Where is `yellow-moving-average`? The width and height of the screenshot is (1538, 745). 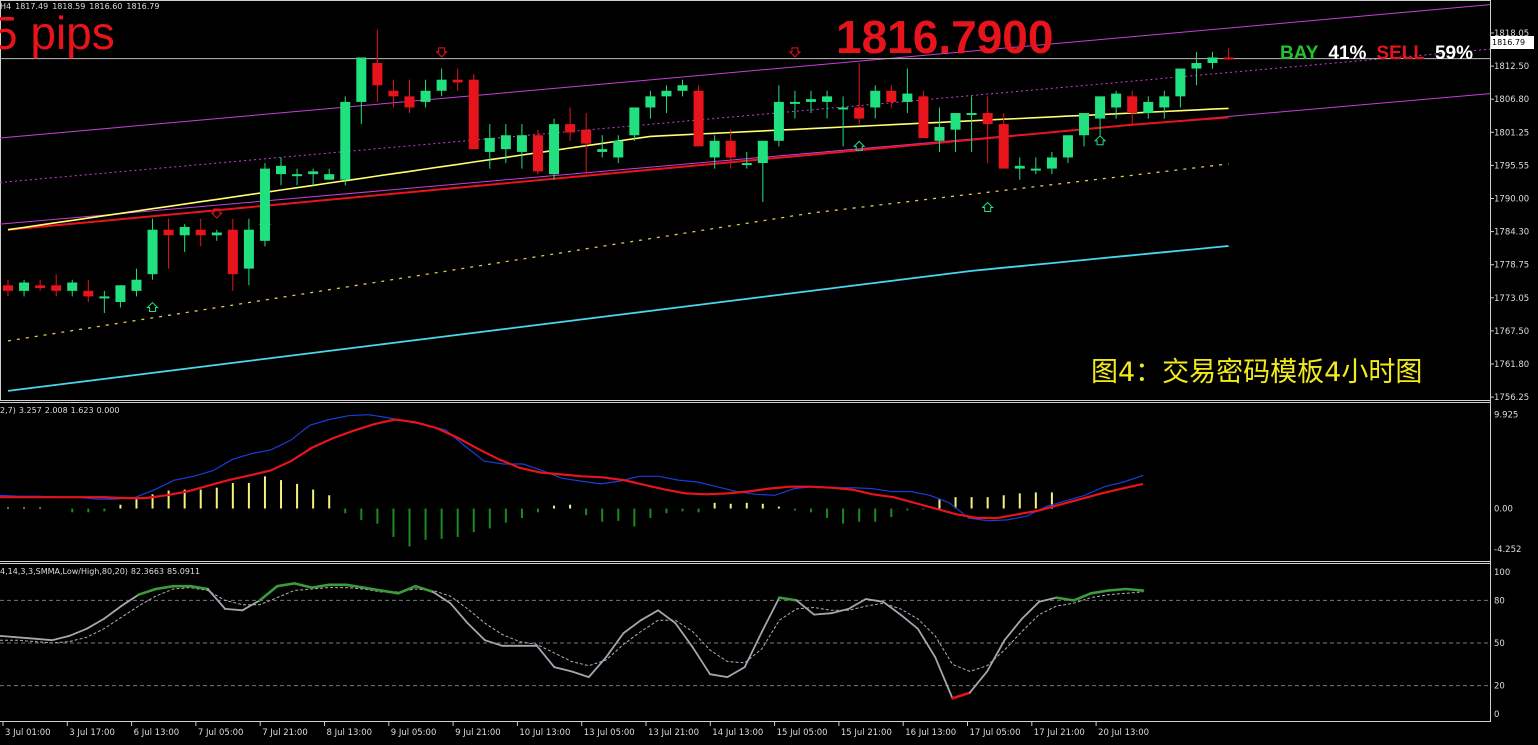 yellow-moving-average is located at coordinates (618, 169).